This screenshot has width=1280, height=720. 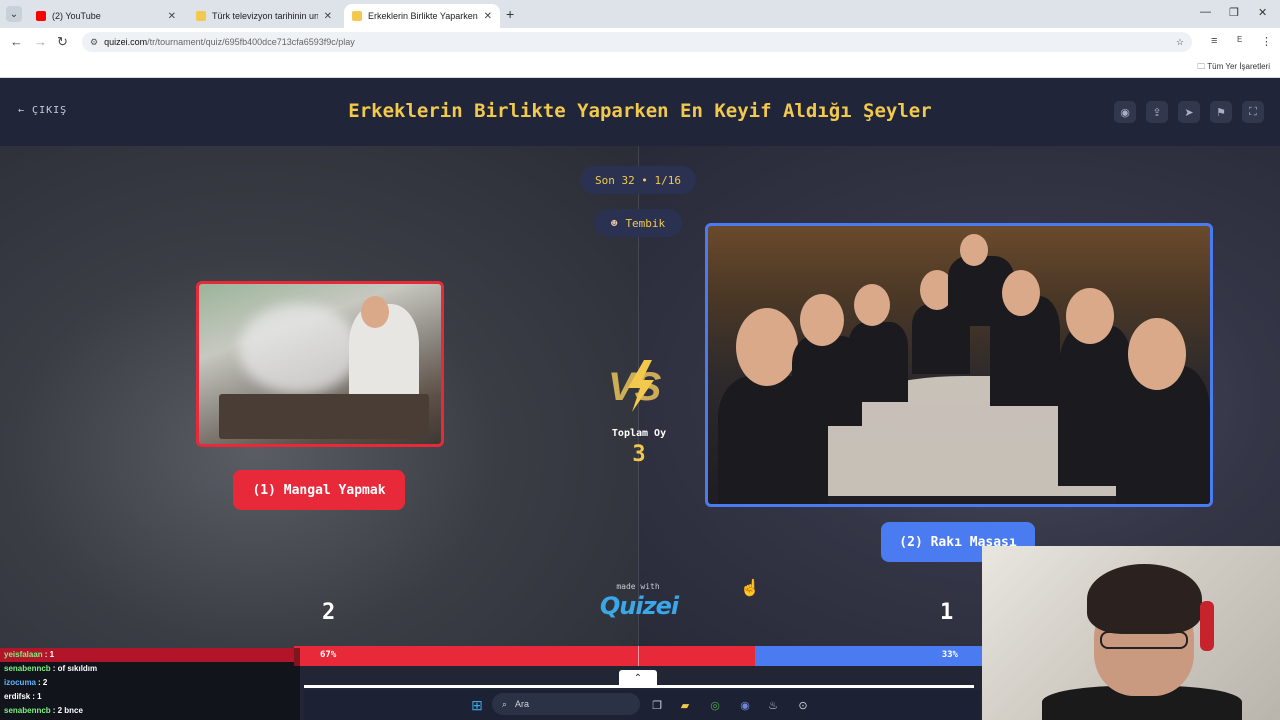 I want to click on close-window-icon: ✕, so click(x=1262, y=12).